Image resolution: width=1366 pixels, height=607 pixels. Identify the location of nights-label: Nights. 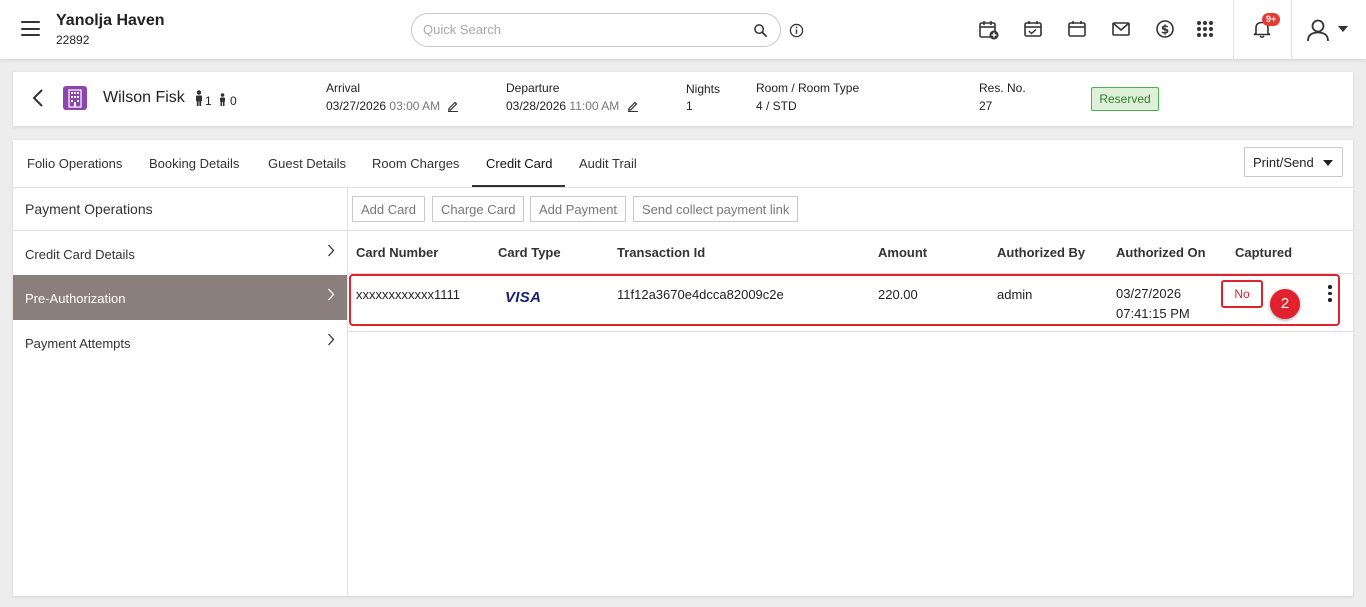
(703, 89).